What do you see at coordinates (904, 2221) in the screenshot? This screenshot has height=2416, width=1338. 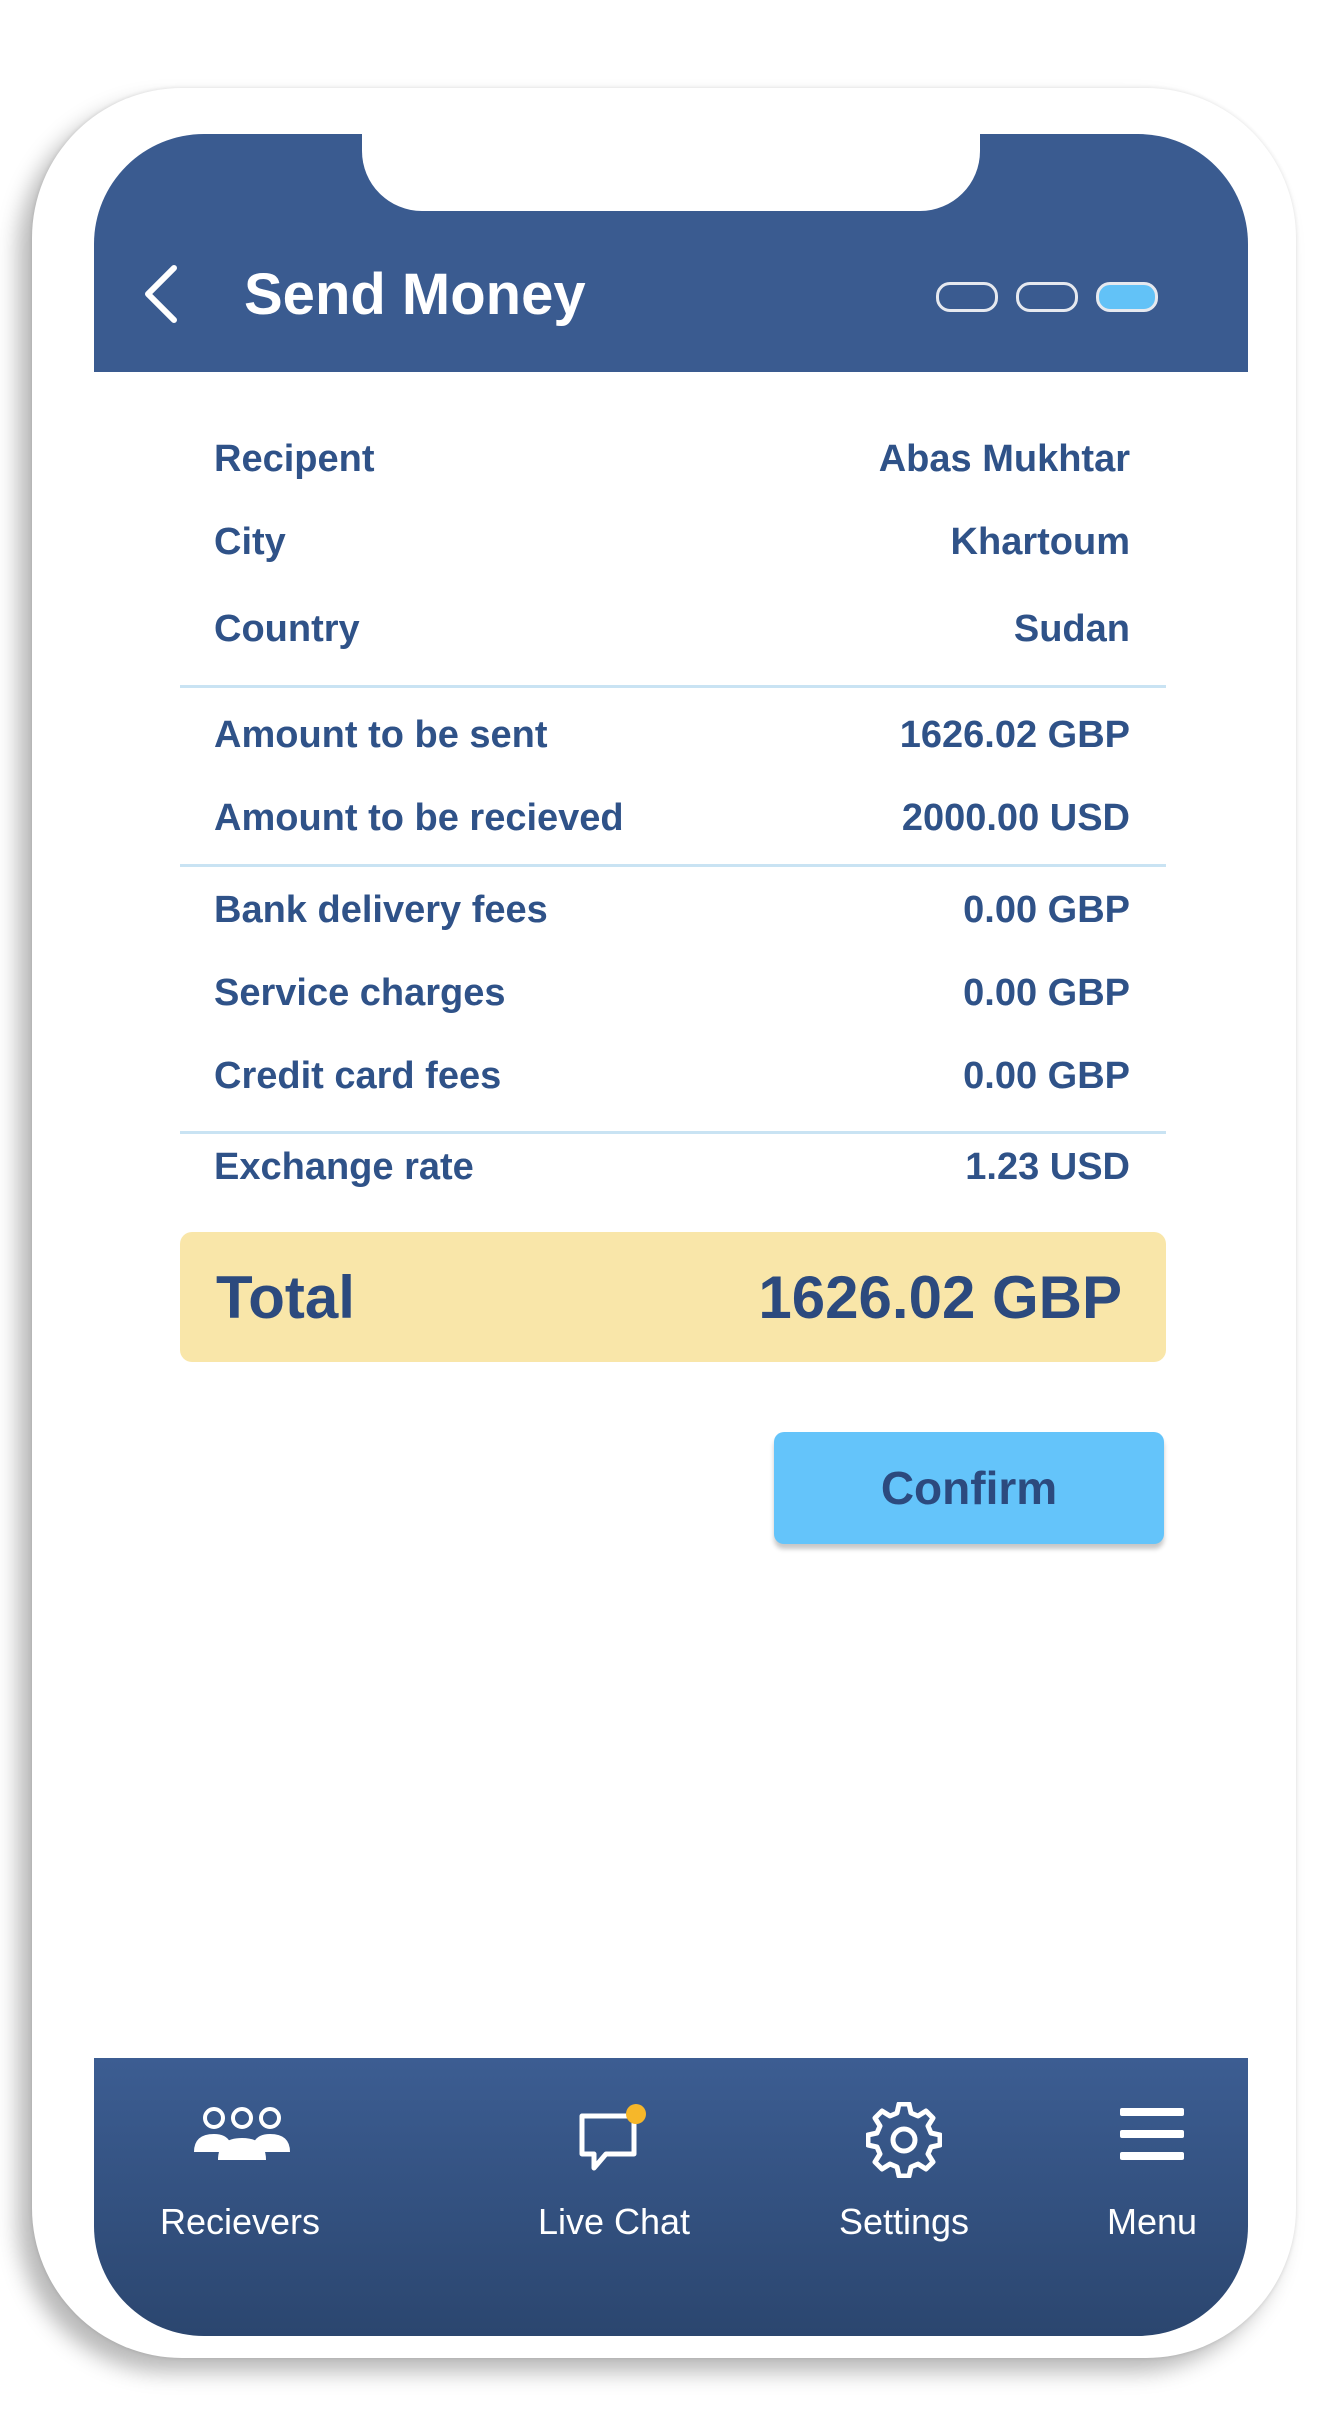 I see `nav-label-settings: Settings` at bounding box center [904, 2221].